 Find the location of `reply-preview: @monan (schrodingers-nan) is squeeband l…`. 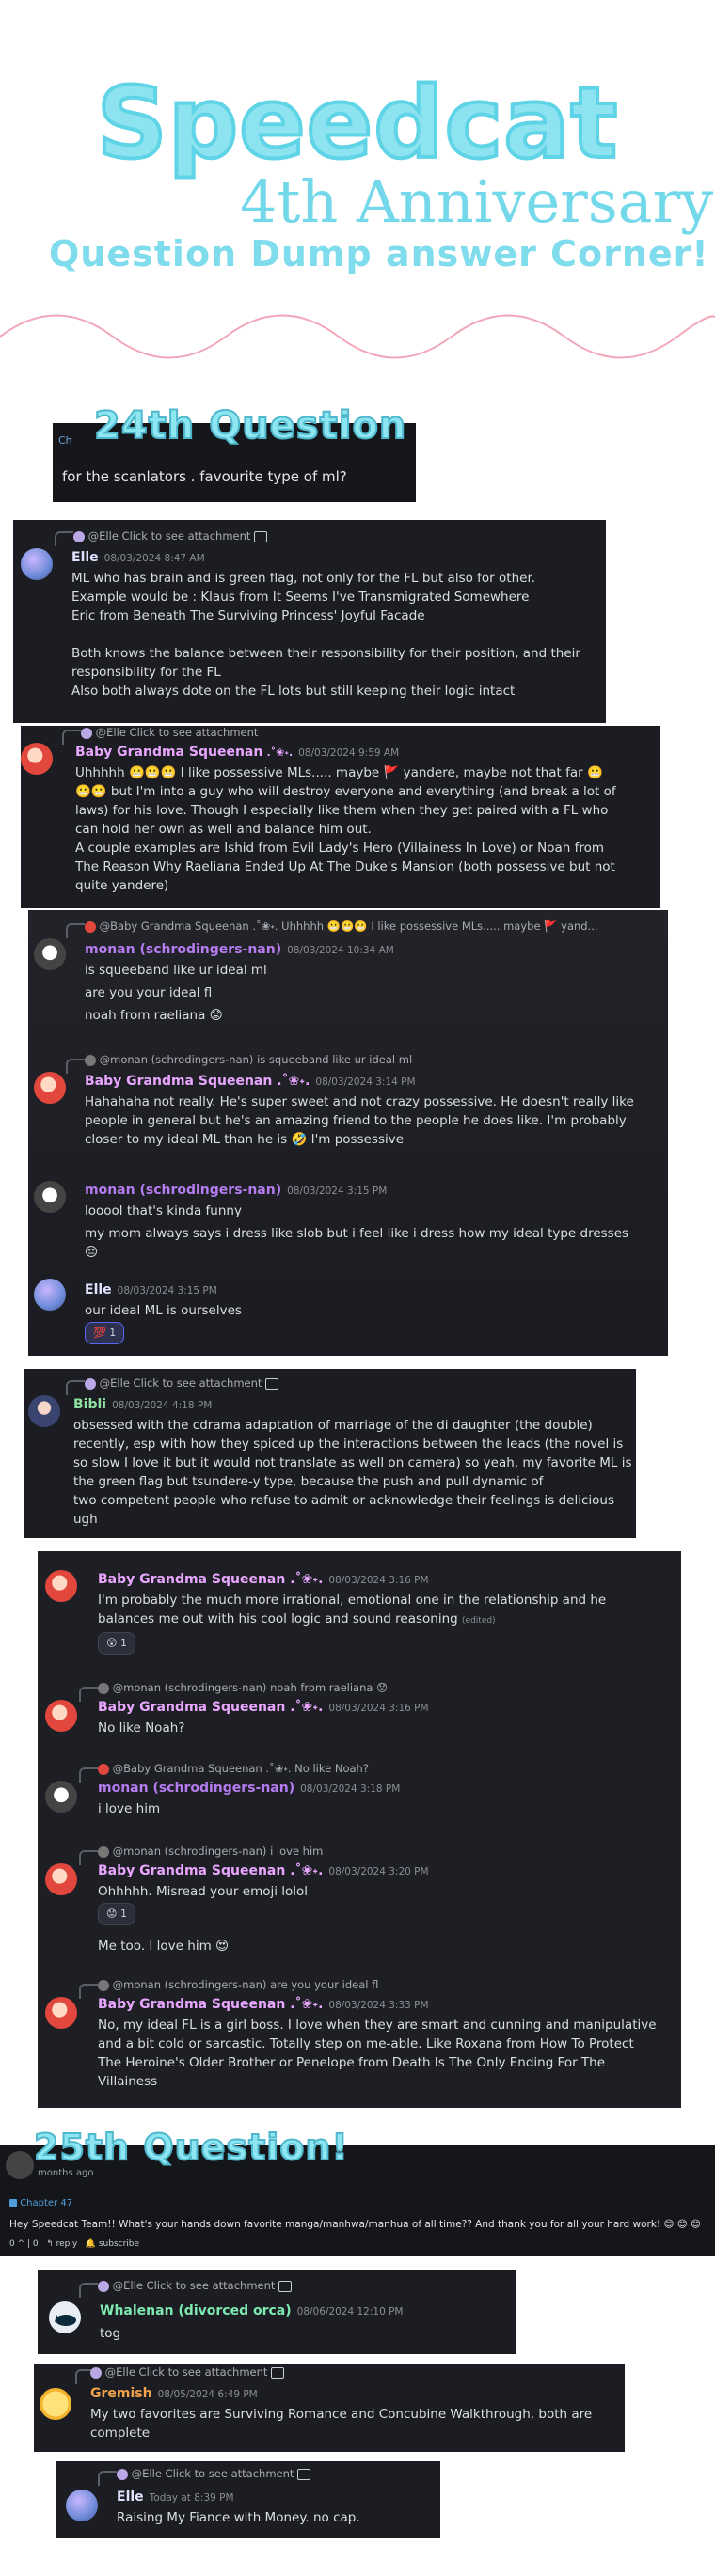

reply-preview: @monan (schrodingers-nan) is squeeband l… is located at coordinates (249, 1059).